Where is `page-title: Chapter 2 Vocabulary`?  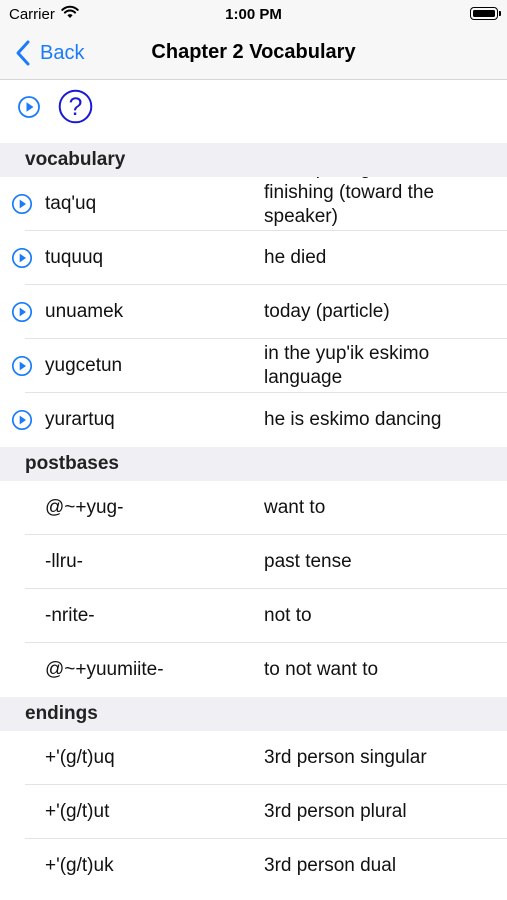 page-title: Chapter 2 Vocabulary is located at coordinates (253, 52).